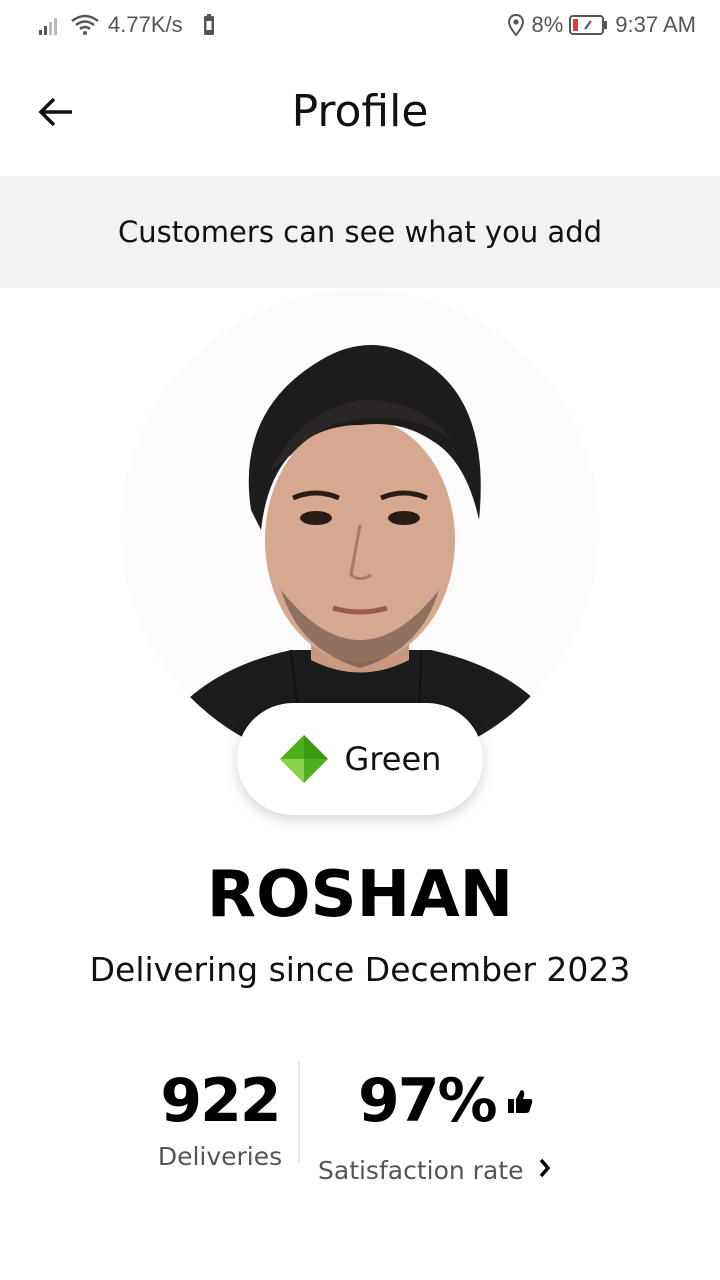  What do you see at coordinates (303, 759) in the screenshot?
I see `diamond-icon` at bounding box center [303, 759].